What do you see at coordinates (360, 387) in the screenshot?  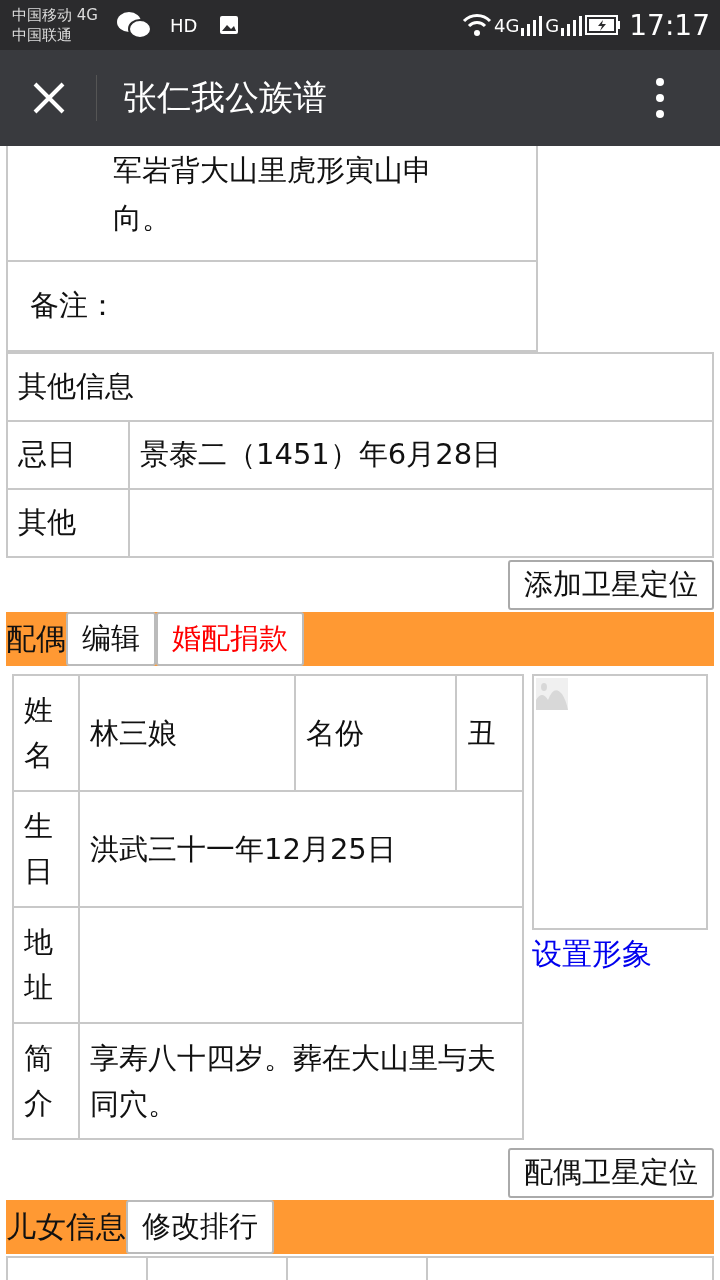 I see `section-title: 其他信息` at bounding box center [360, 387].